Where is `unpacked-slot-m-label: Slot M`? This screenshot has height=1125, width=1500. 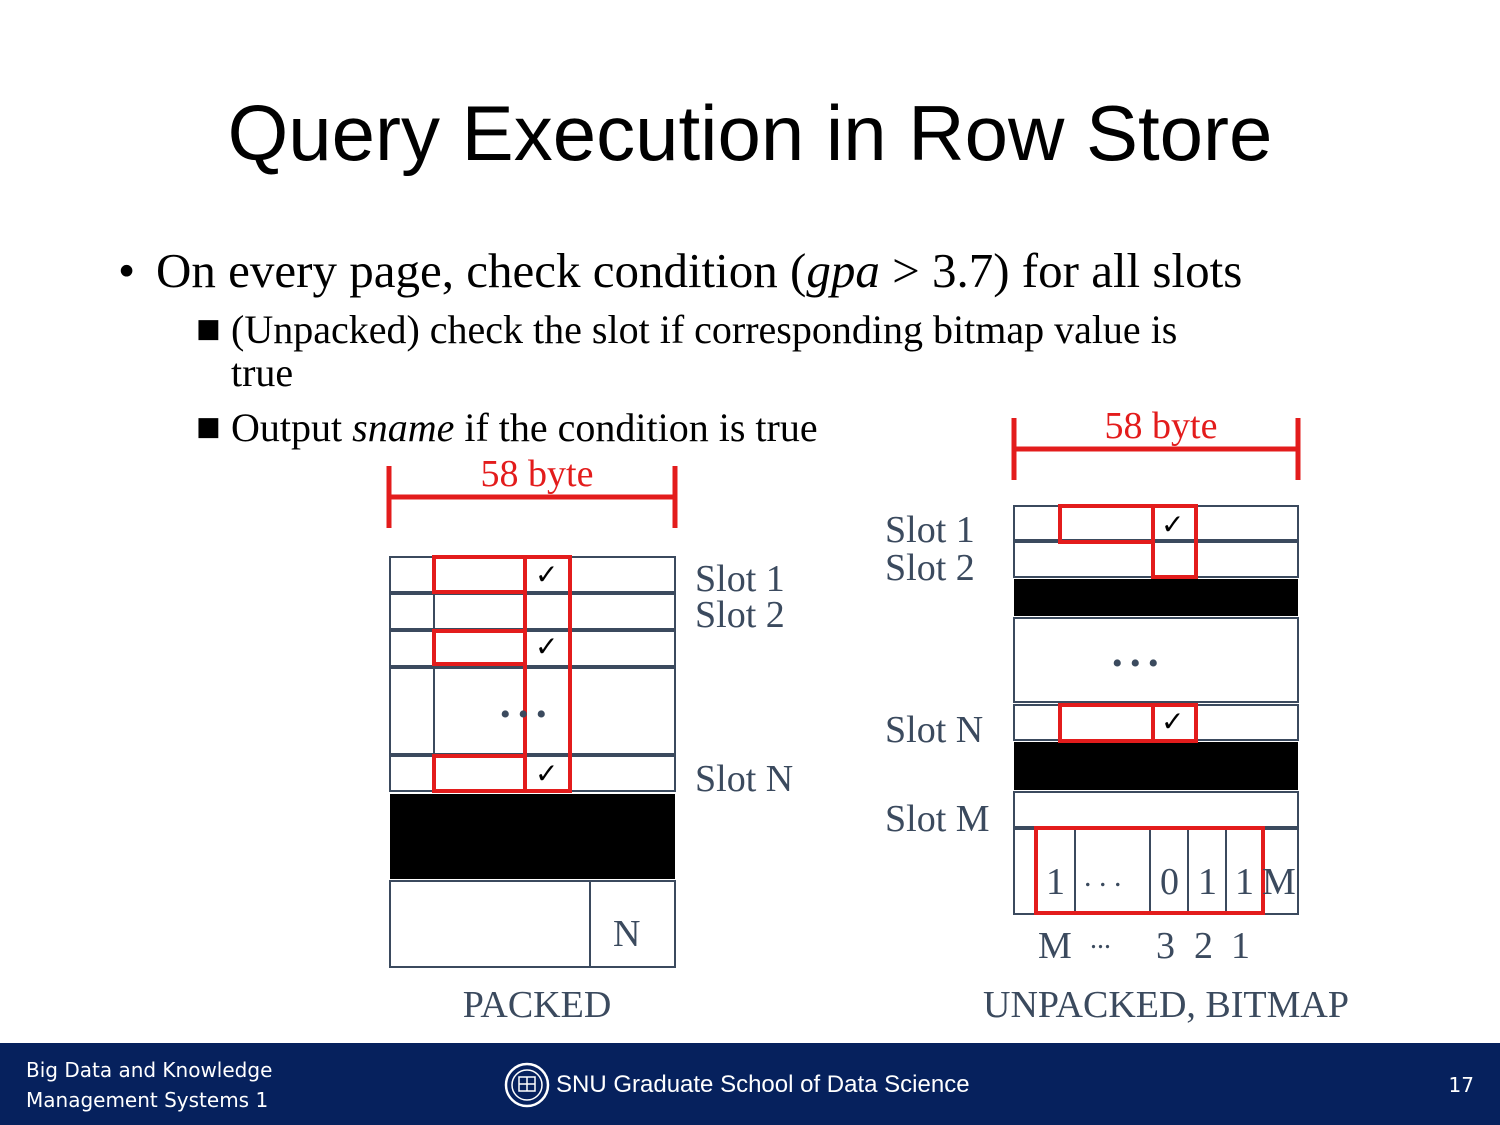
unpacked-slot-m-label: Slot M is located at coordinates (937, 819).